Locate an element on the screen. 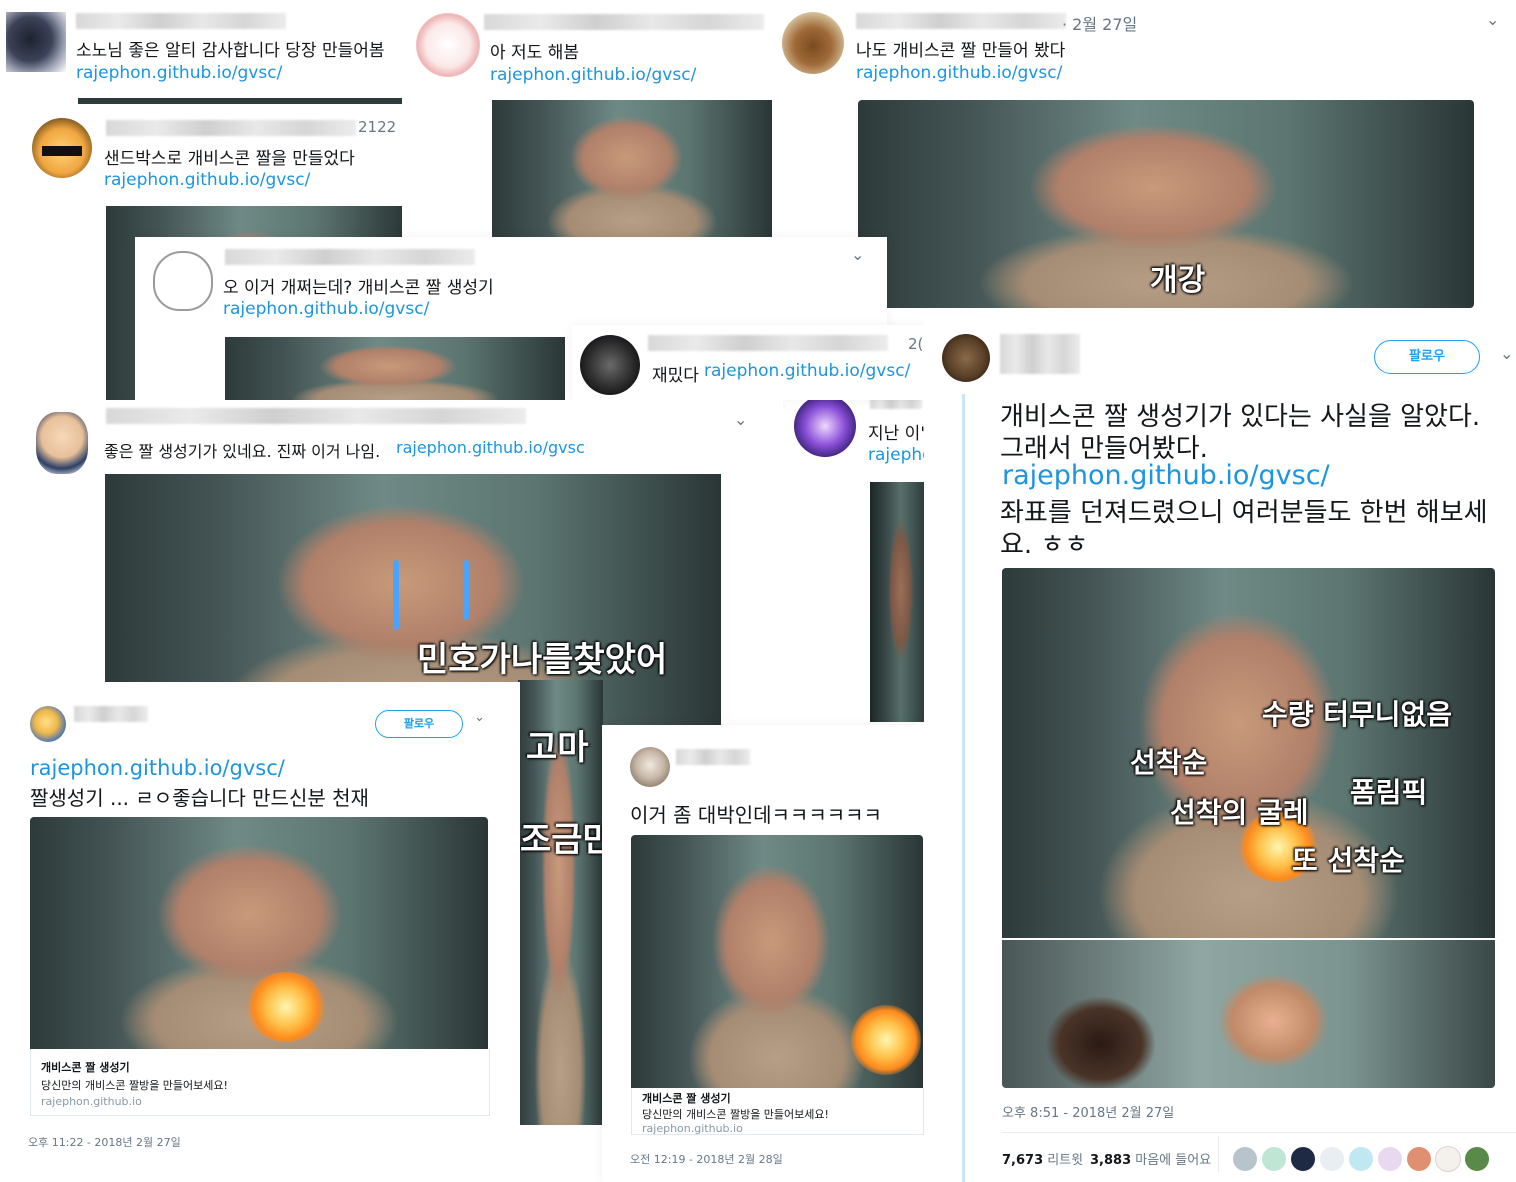  tweet-timestamp: 오전 12:19 - 2018년 2월 28일 is located at coordinates (706, 1159).